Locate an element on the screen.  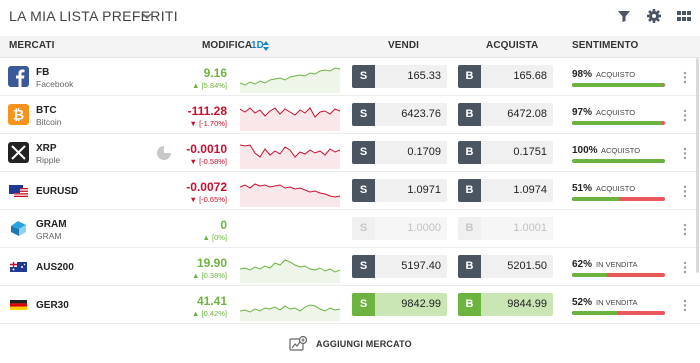
change-percent: ▲ [0.42%] is located at coordinates (209, 313).